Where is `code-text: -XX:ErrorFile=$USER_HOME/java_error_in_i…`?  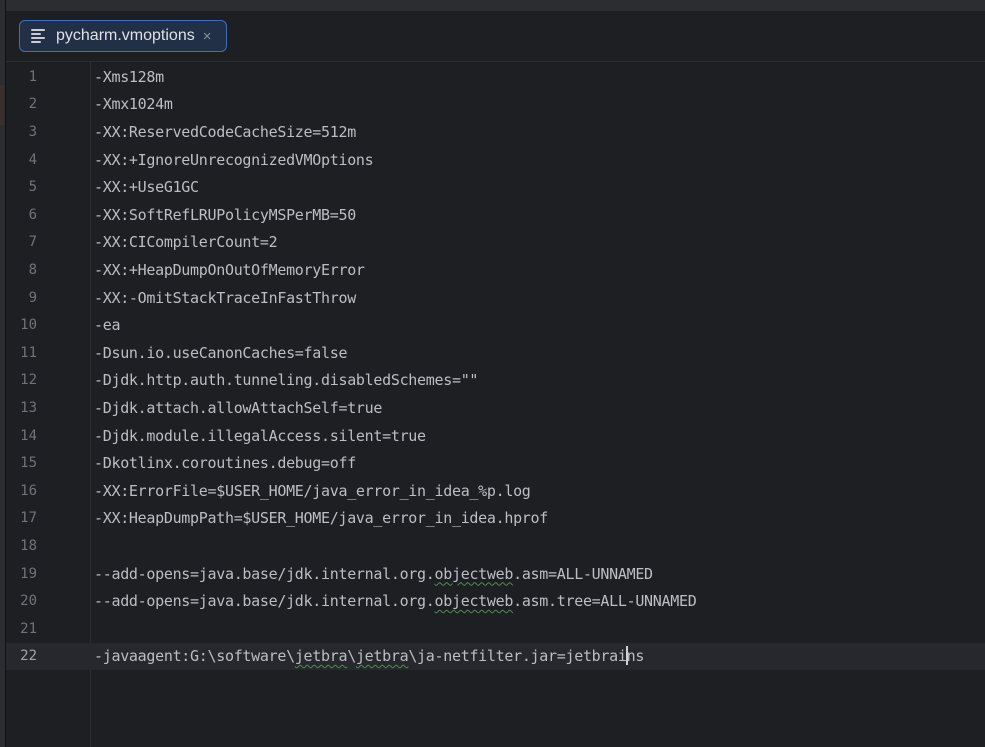
code-text: -XX:ErrorFile=$USER_HOME/java_error_in_i… is located at coordinates (312, 490).